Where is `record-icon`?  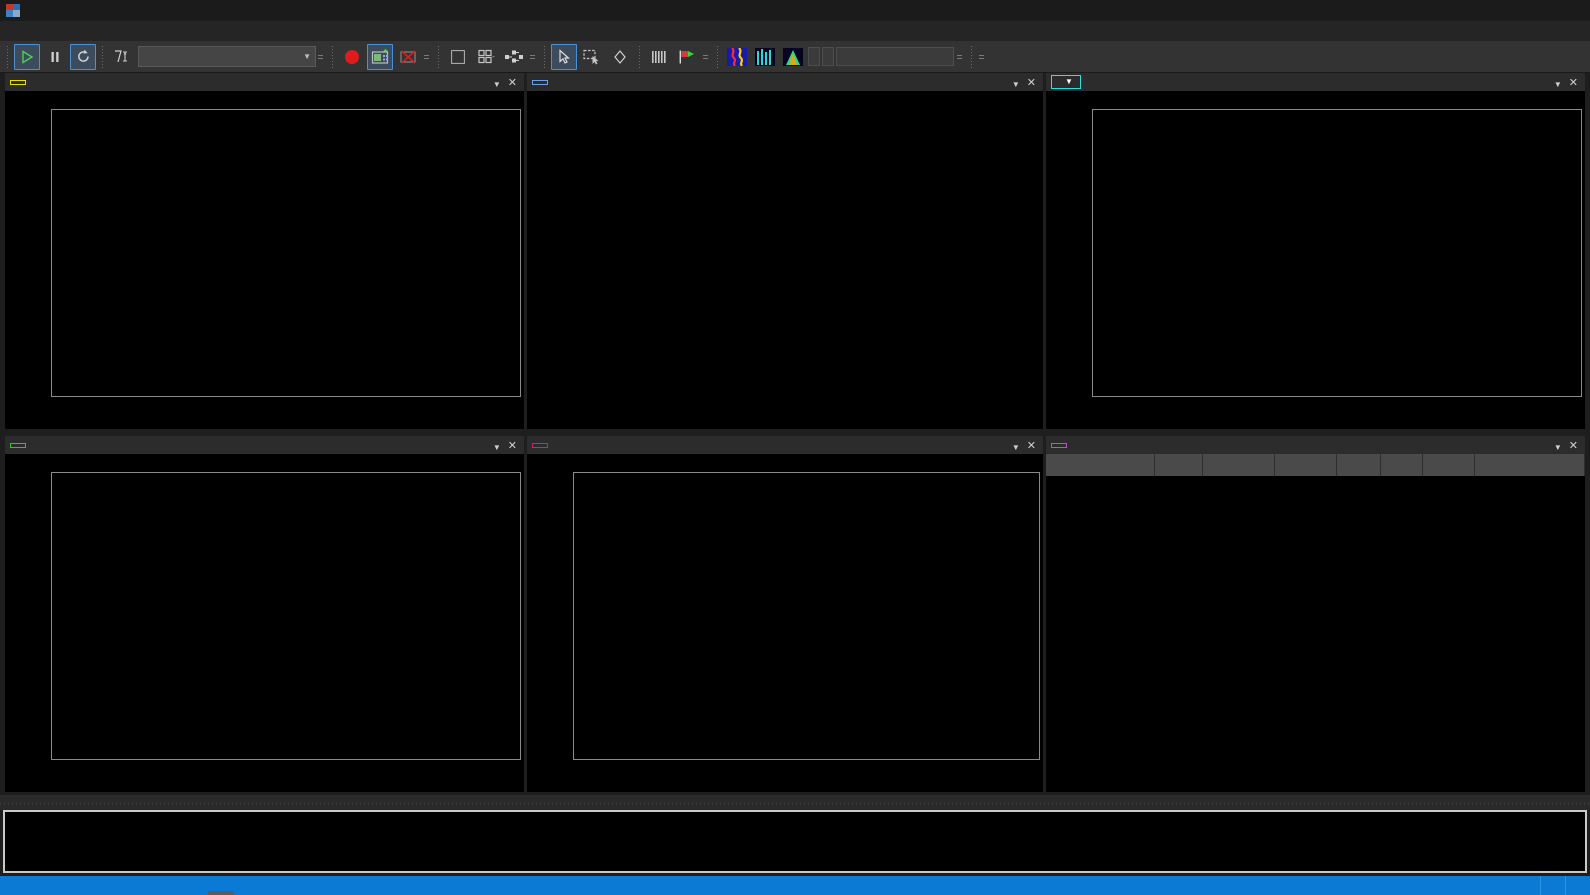
record-icon is located at coordinates (352, 57).